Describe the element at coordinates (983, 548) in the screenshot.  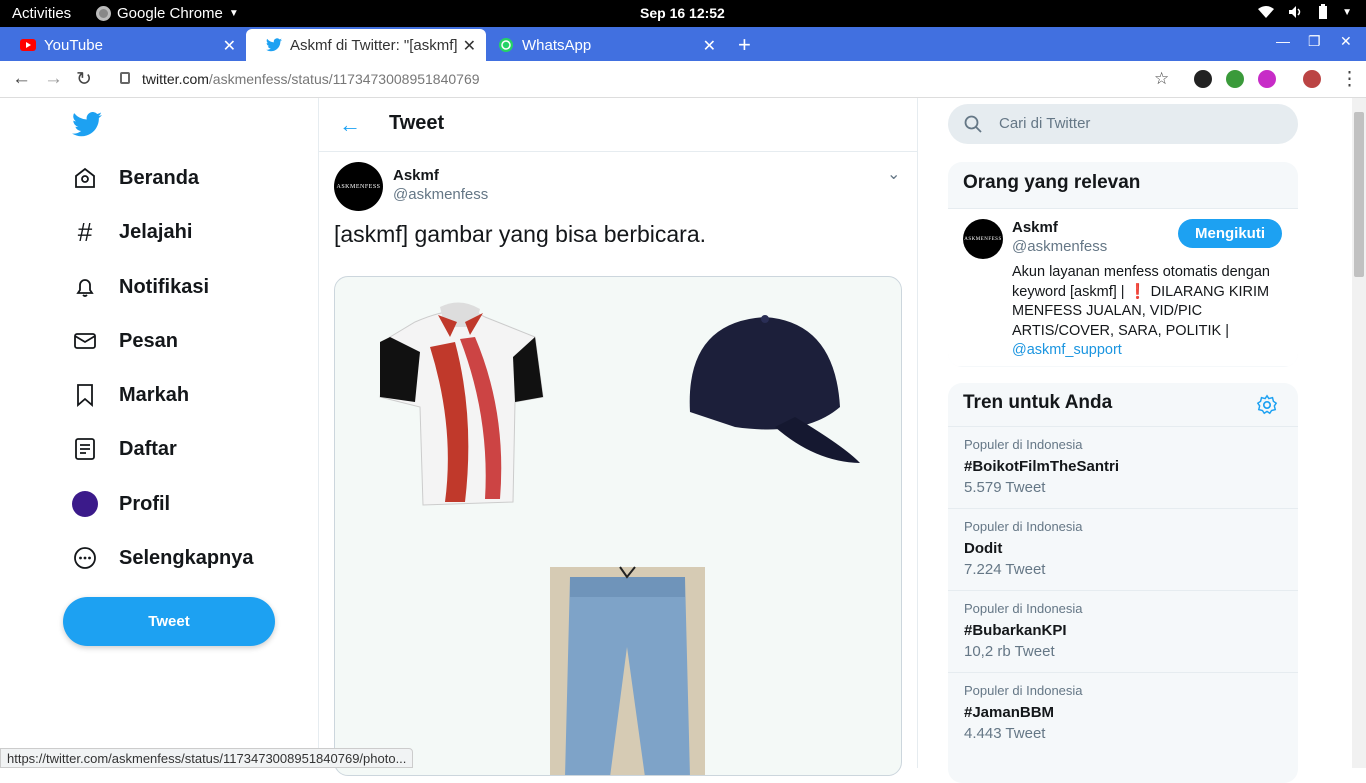
I see `trend-name: Dodit` at that location.